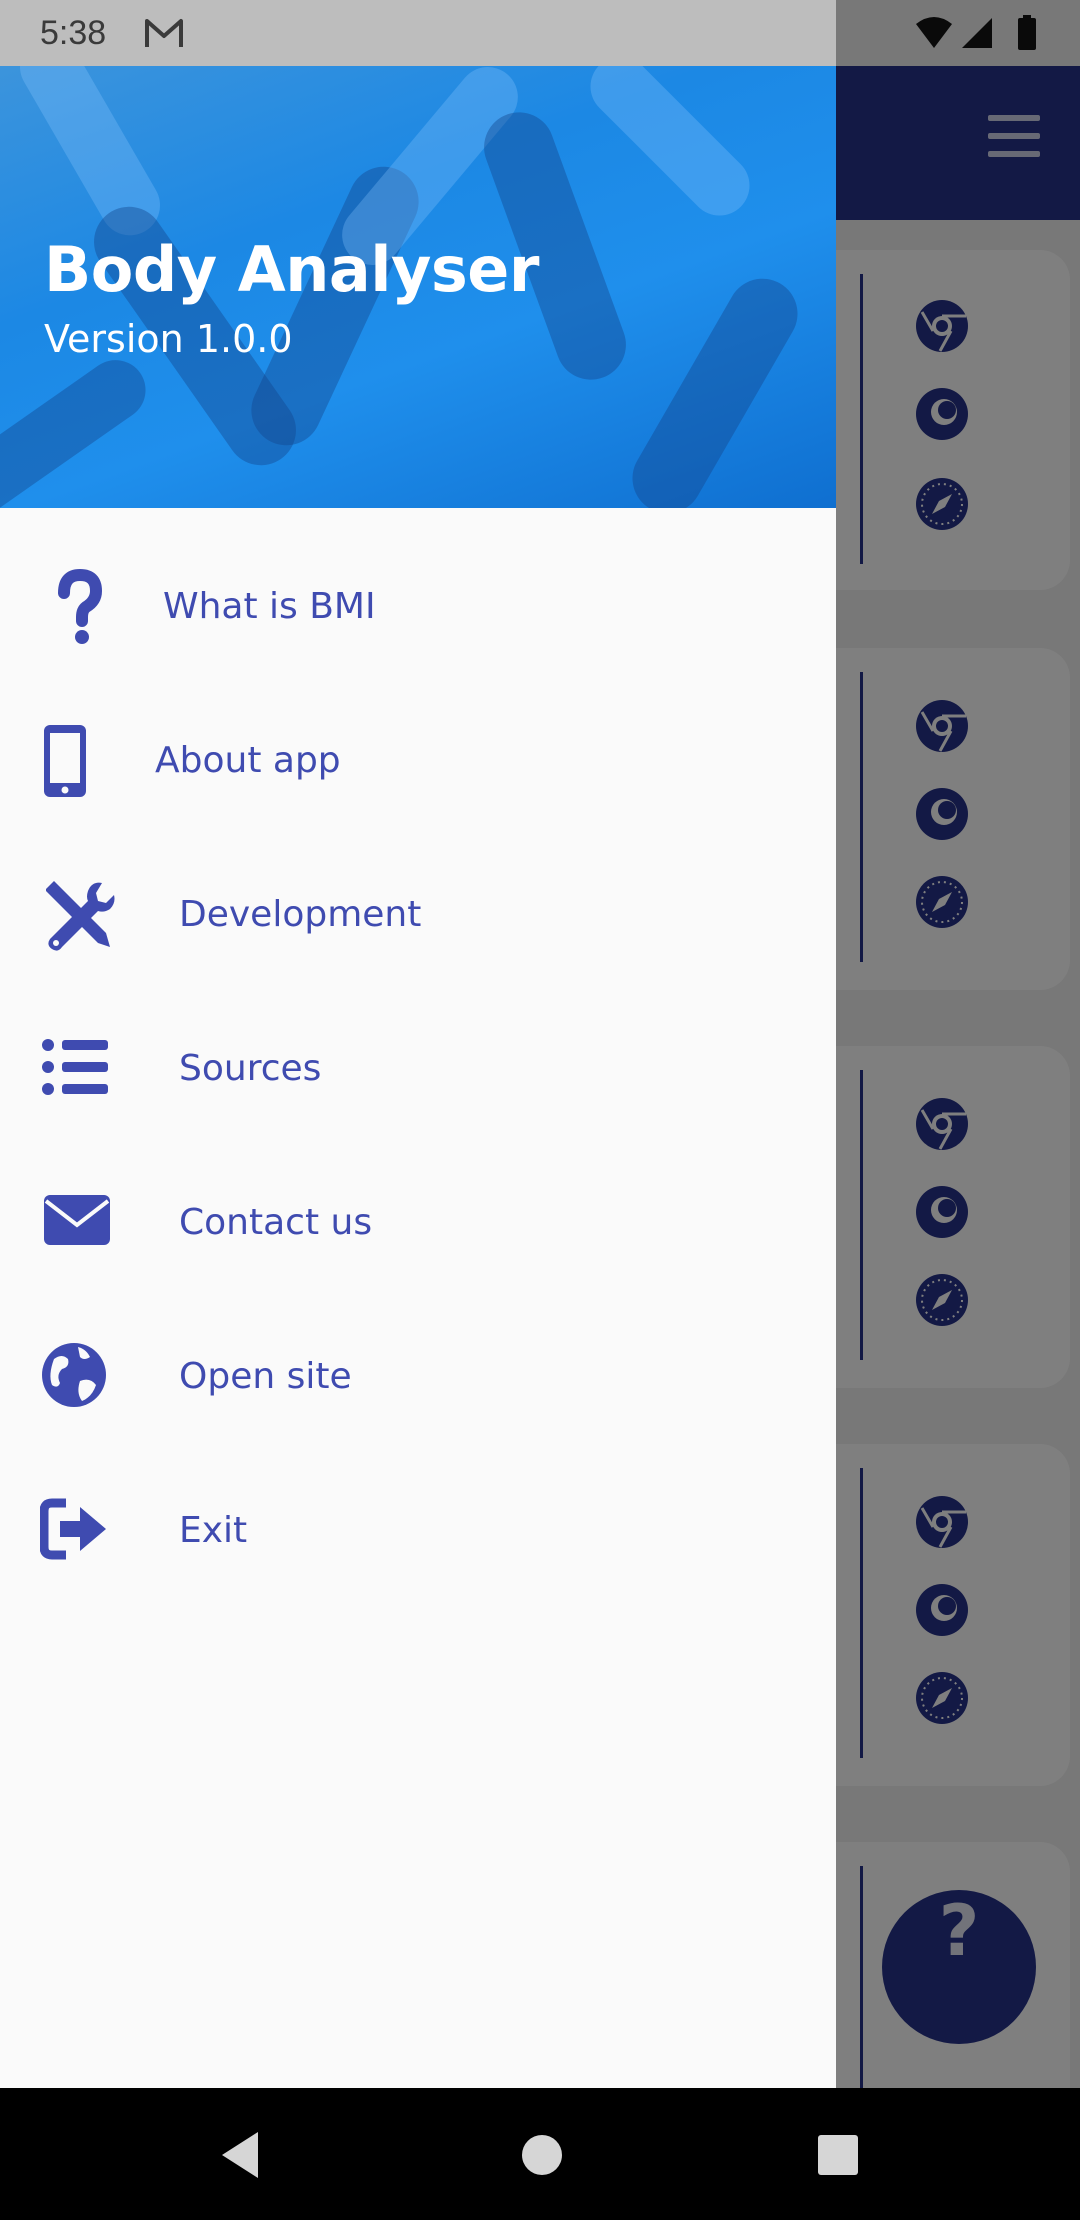  Describe the element at coordinates (418, 1223) in the screenshot. I see `menu-item-contact-us: Contact us` at that location.